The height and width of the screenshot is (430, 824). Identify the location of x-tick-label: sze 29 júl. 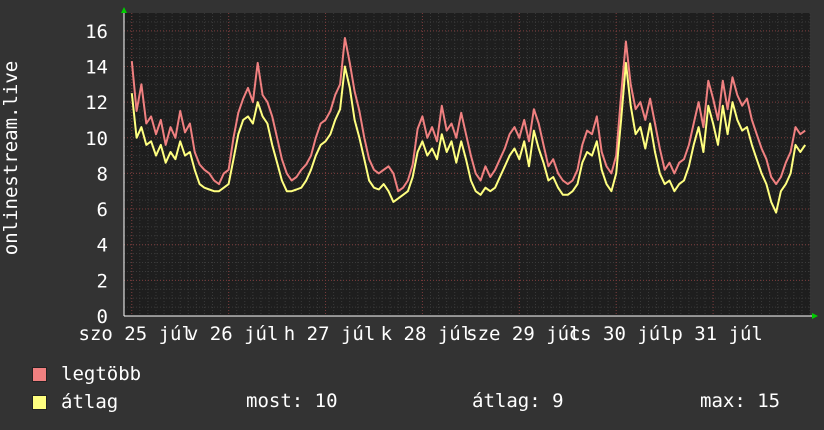
(523, 334).